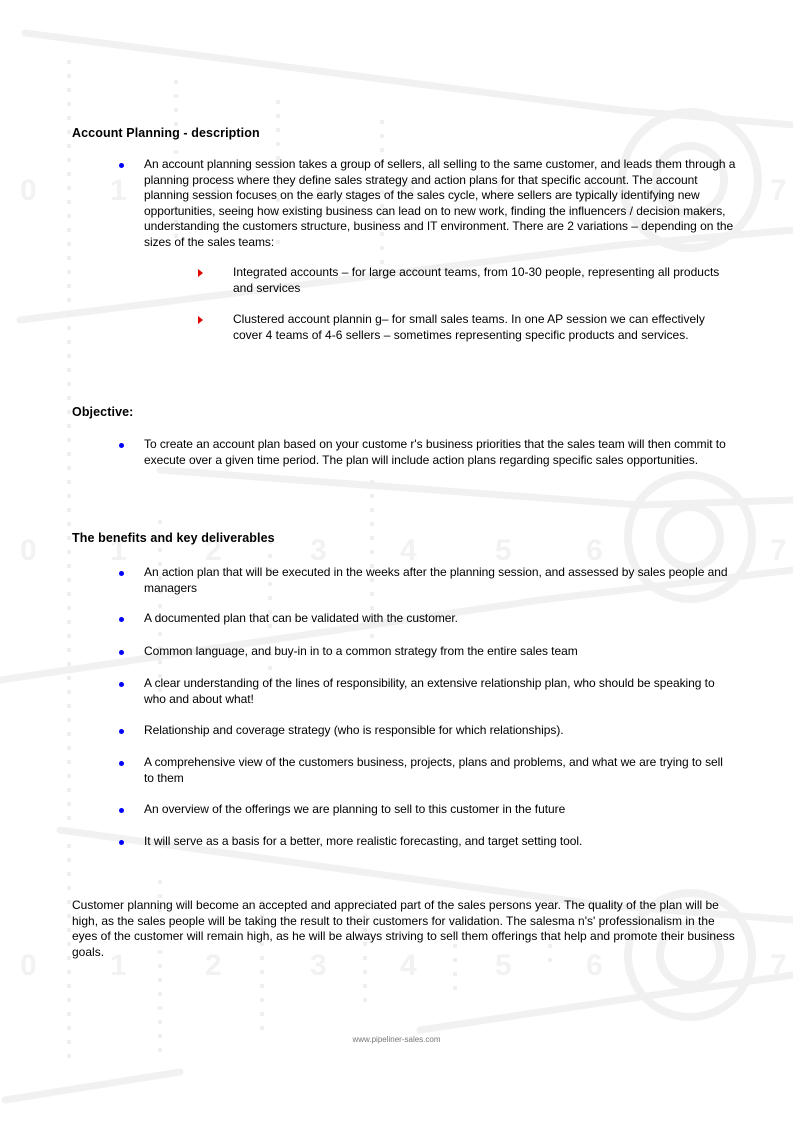  What do you see at coordinates (396, 1039) in the screenshot?
I see `footer-website-link: www.pipeliner-sales.com` at bounding box center [396, 1039].